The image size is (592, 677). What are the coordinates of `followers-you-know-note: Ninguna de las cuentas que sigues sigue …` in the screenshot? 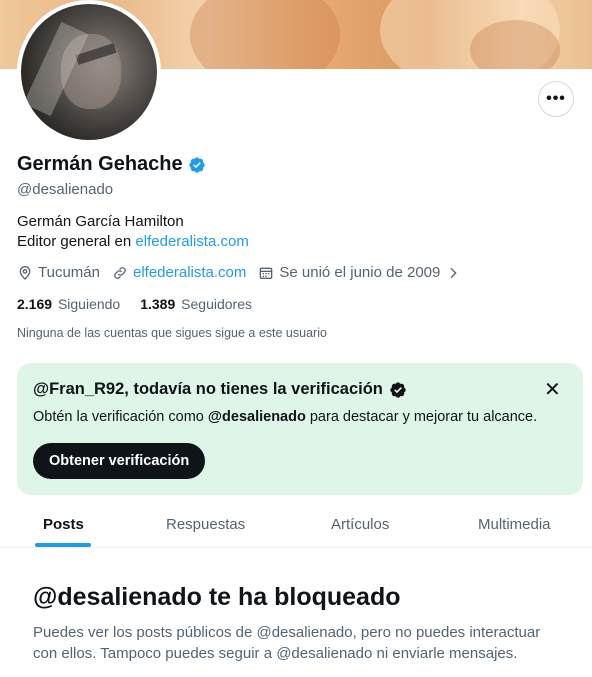 It's located at (172, 333).